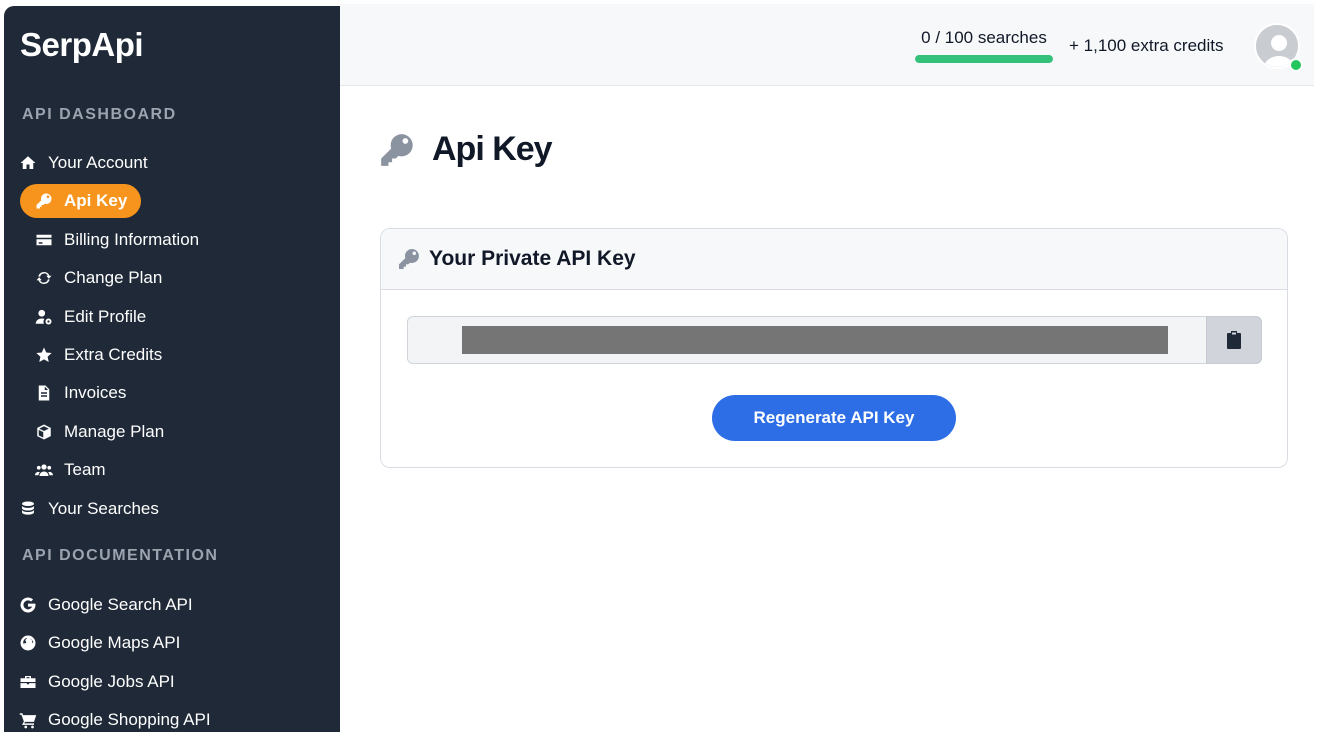  What do you see at coordinates (44, 393) in the screenshot?
I see `file-invoice-icon` at bounding box center [44, 393].